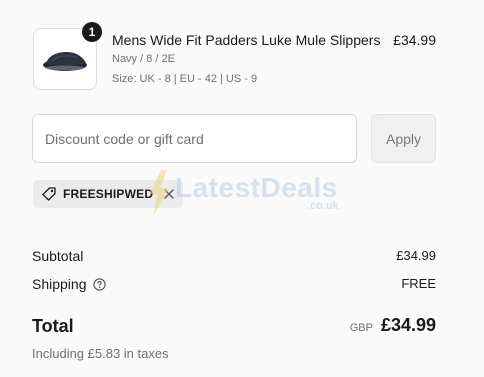  What do you see at coordinates (246, 40) in the screenshot?
I see `product-title: Mens Wide Fit Padders Luke Mule Slippers` at bounding box center [246, 40].